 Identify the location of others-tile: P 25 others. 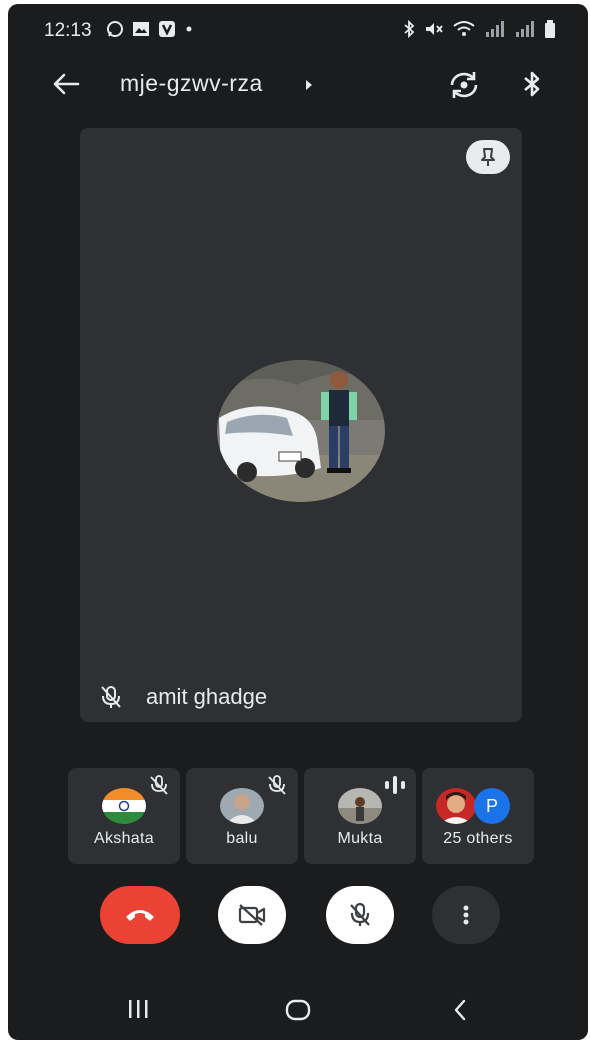
(478, 816).